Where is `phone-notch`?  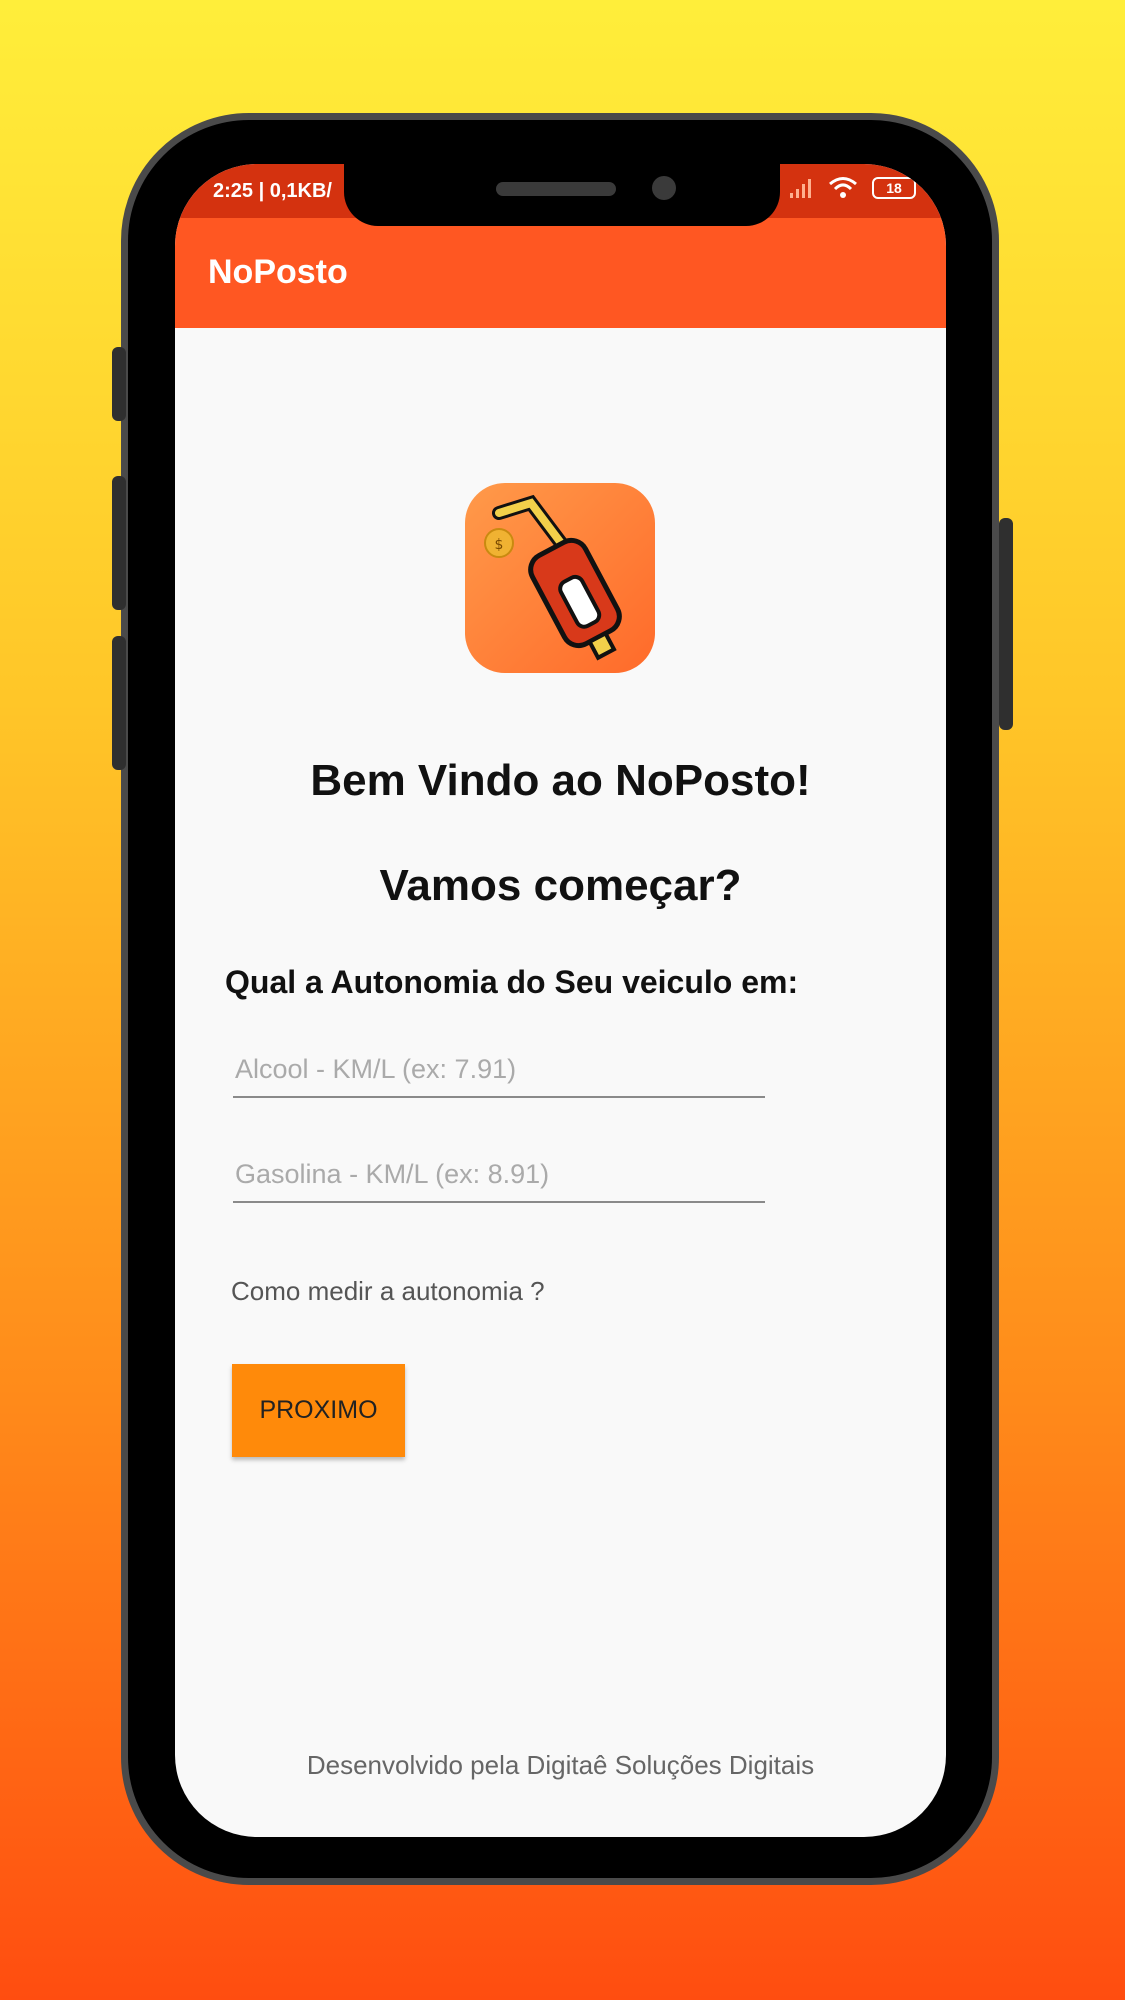
phone-notch is located at coordinates (562, 195).